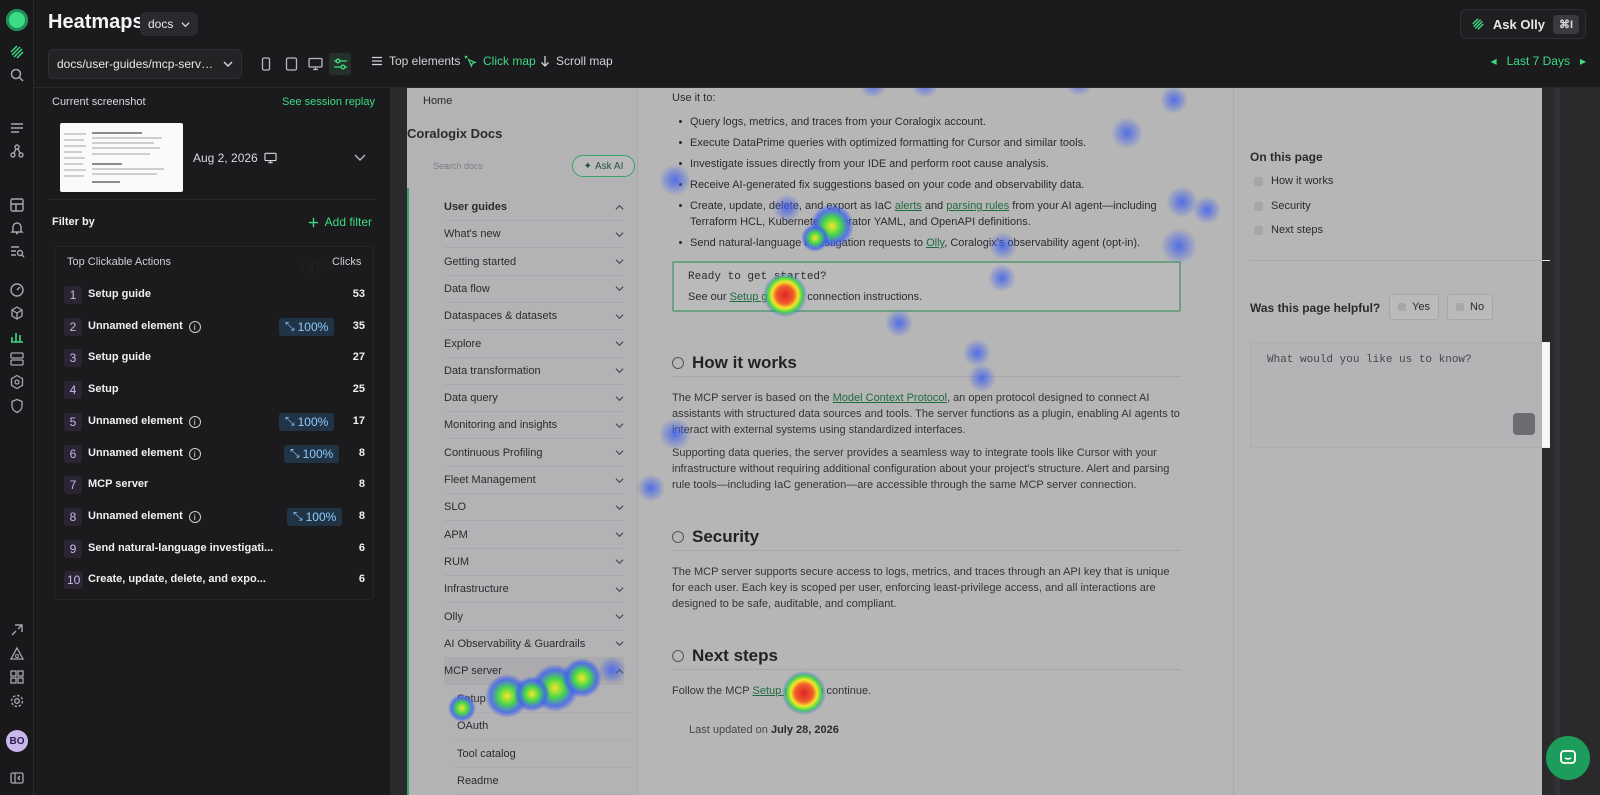 The height and width of the screenshot is (795, 1600). Describe the element at coordinates (17, 359) in the screenshot. I see `data-stack-icon` at that location.